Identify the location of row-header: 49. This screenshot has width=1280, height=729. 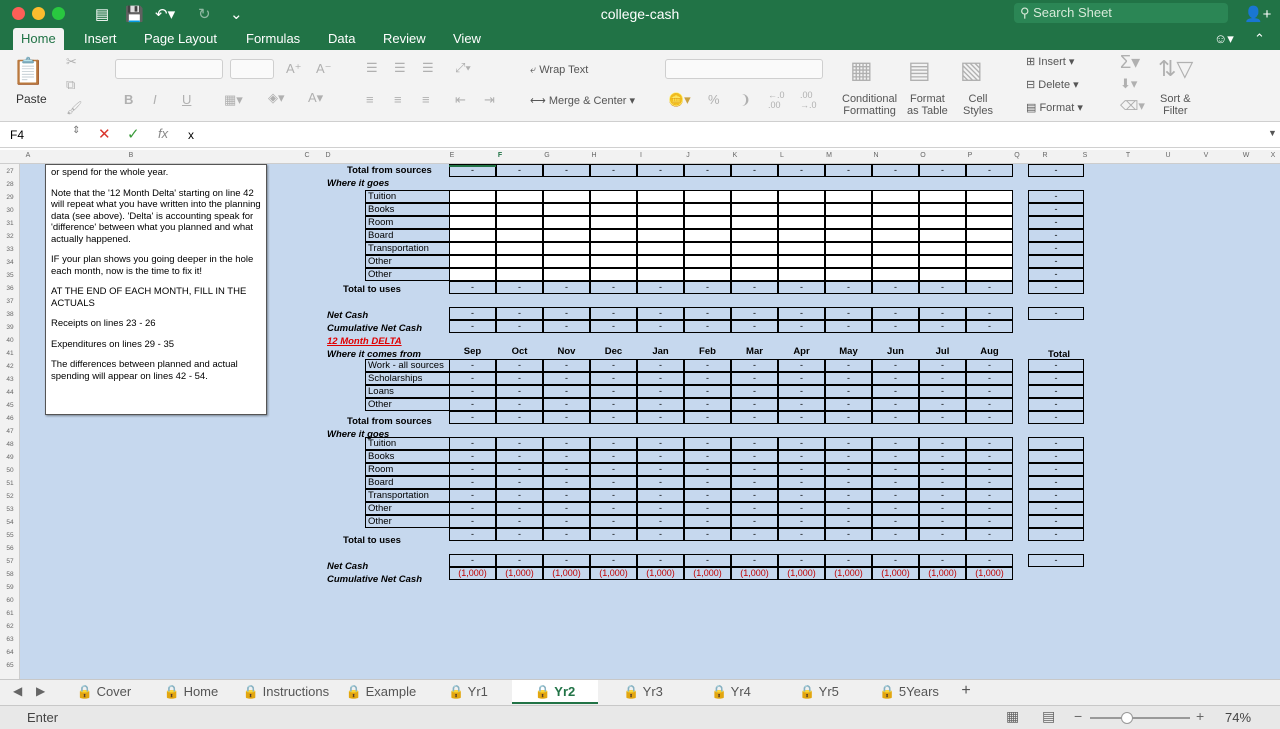
(10, 457).